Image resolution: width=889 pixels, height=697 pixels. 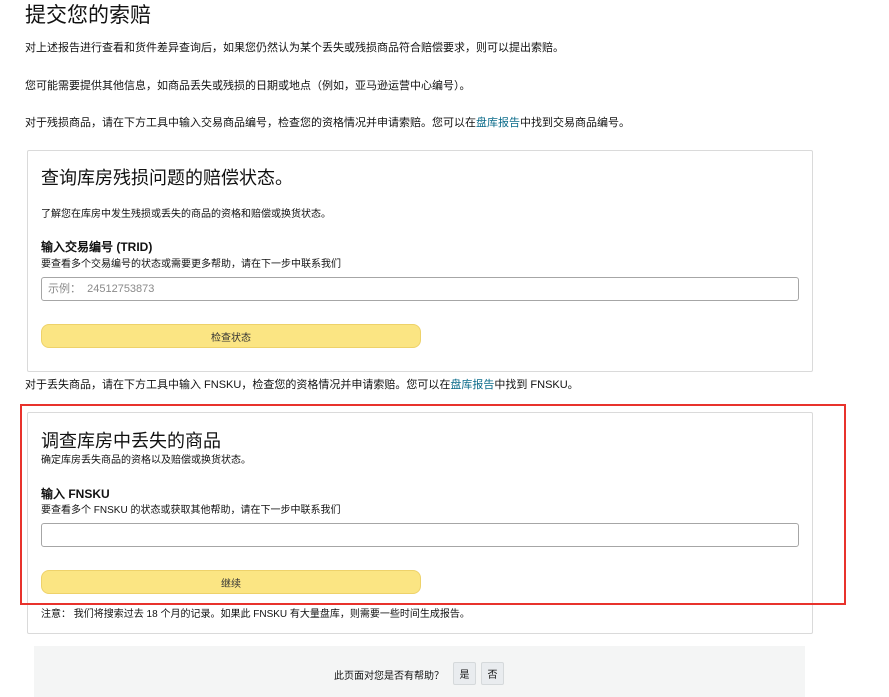 What do you see at coordinates (492, 673) in the screenshot?
I see `feedback-no-button: 否` at bounding box center [492, 673].